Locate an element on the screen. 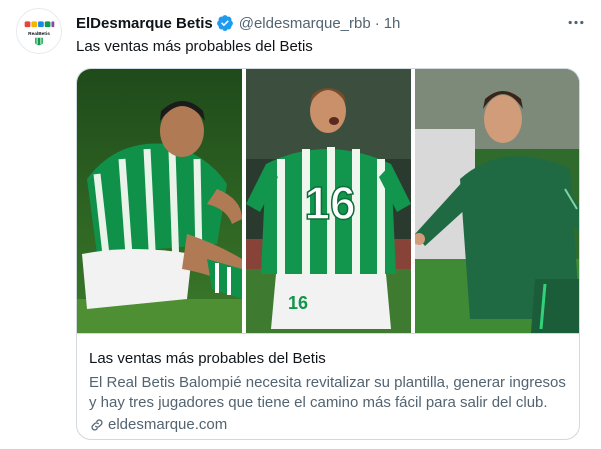  card-title: Las ventas más probables del Betis is located at coordinates (207, 358).